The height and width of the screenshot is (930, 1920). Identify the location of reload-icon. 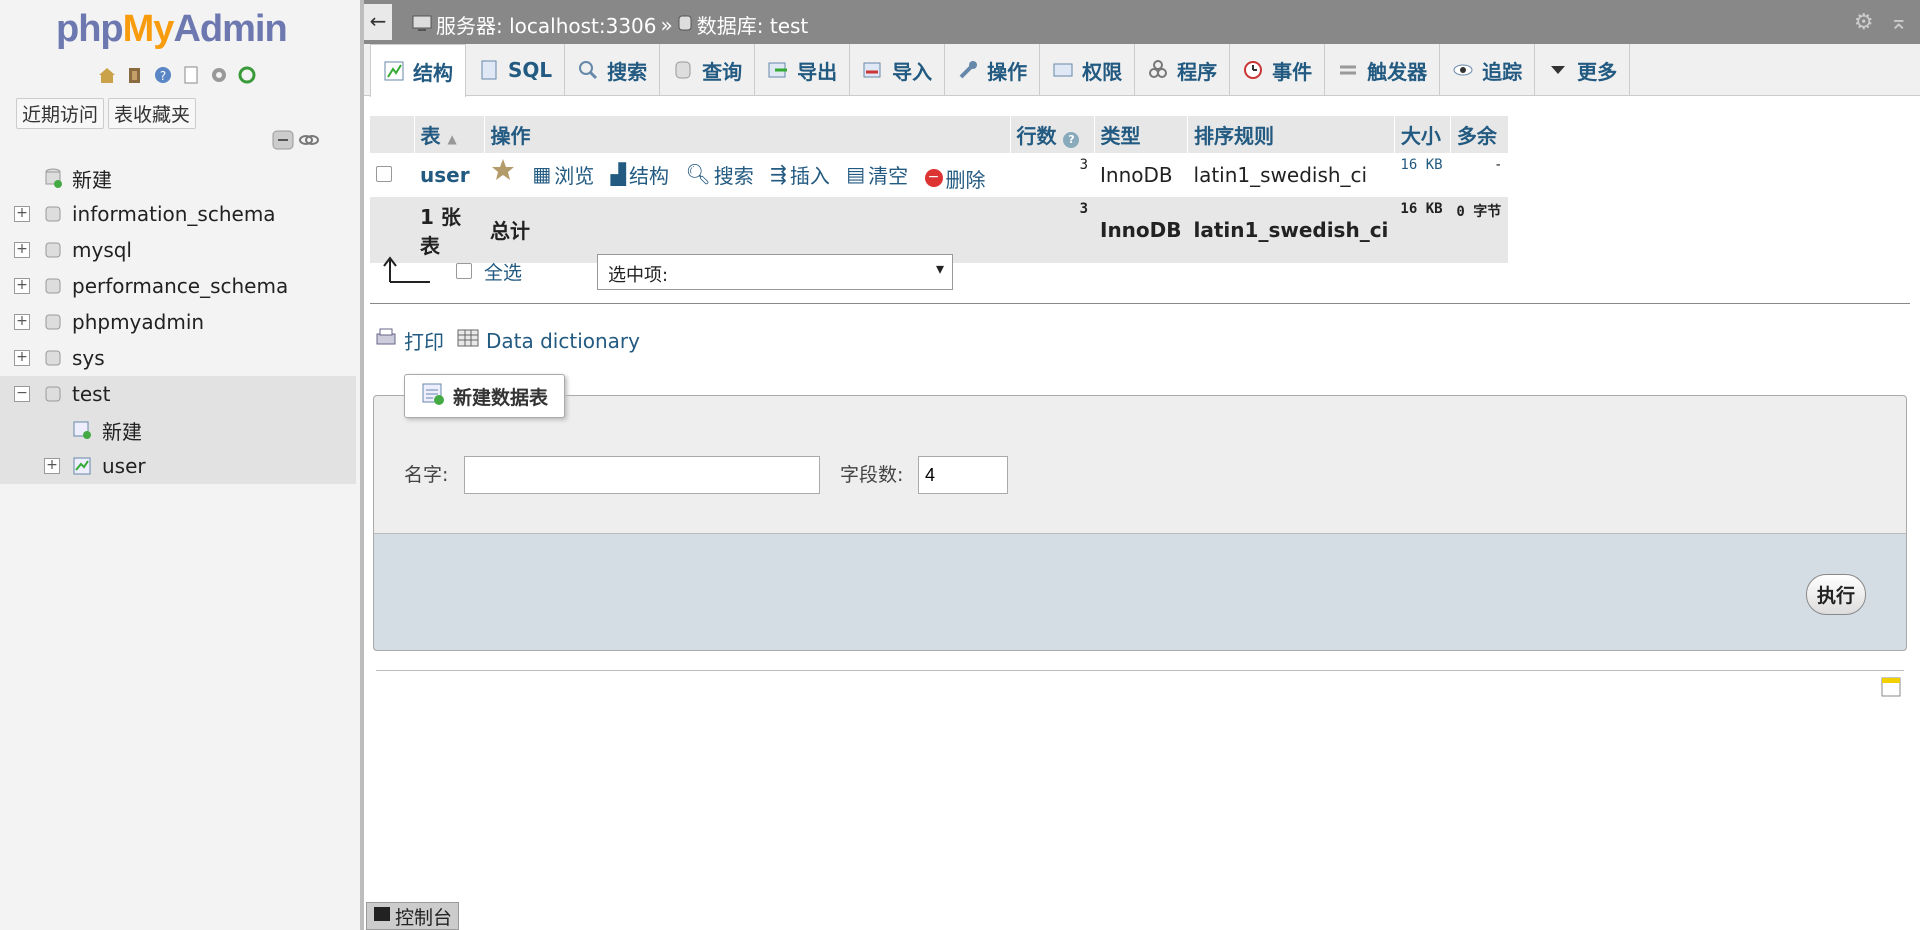
(247, 75).